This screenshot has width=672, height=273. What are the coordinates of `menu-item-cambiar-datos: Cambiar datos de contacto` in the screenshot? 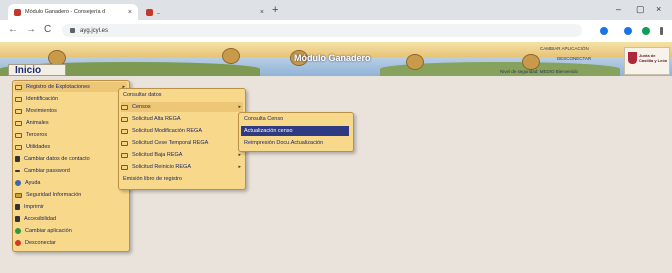 It's located at (71, 159).